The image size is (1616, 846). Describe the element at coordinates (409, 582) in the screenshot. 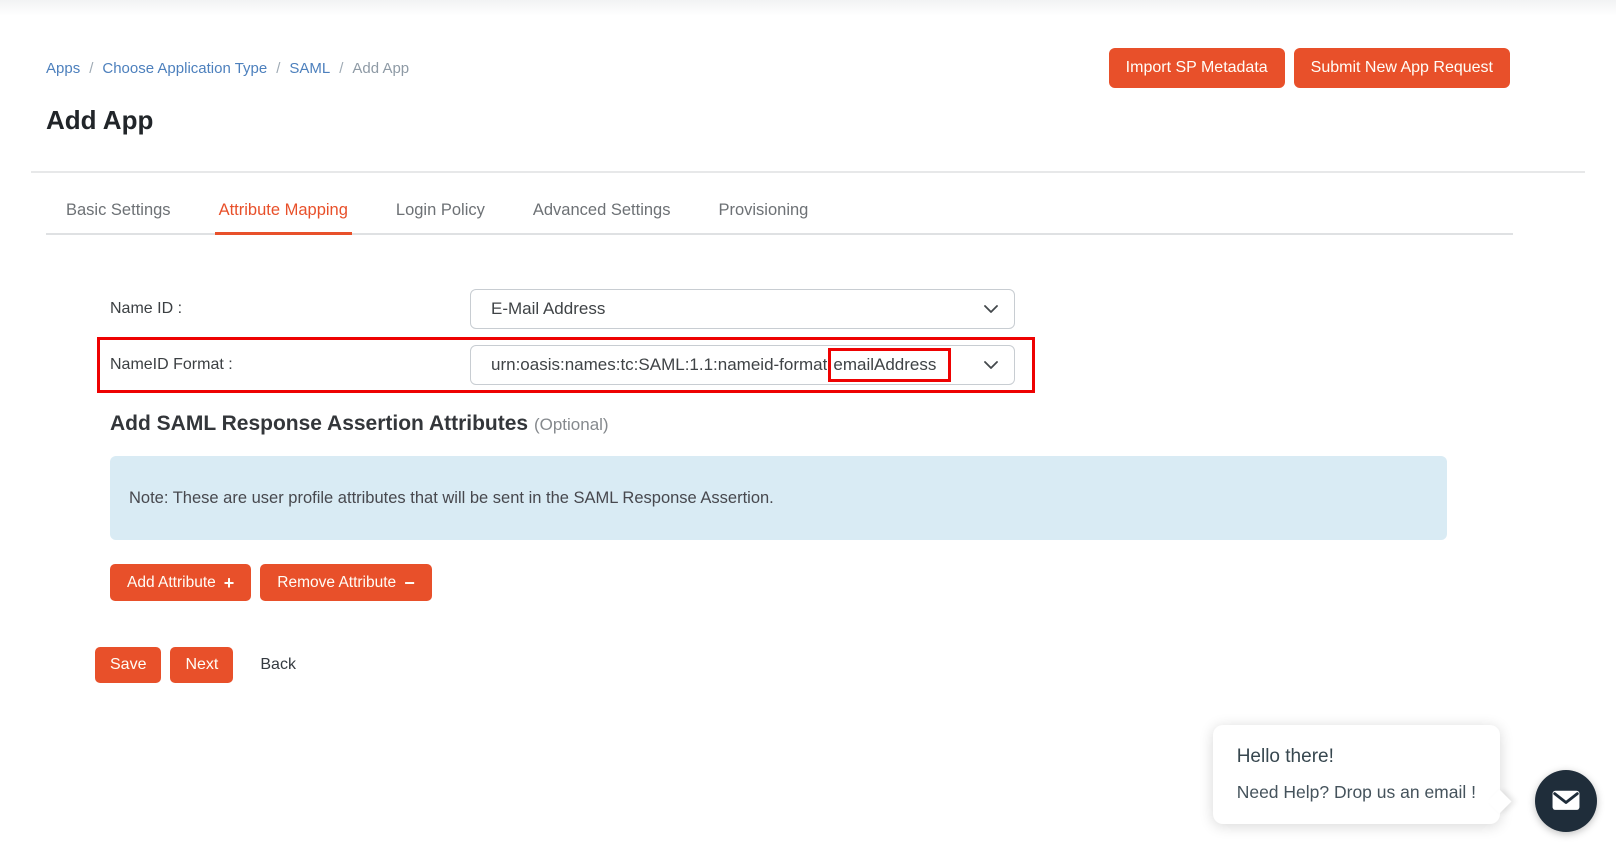

I see `minus-icon: −` at that location.